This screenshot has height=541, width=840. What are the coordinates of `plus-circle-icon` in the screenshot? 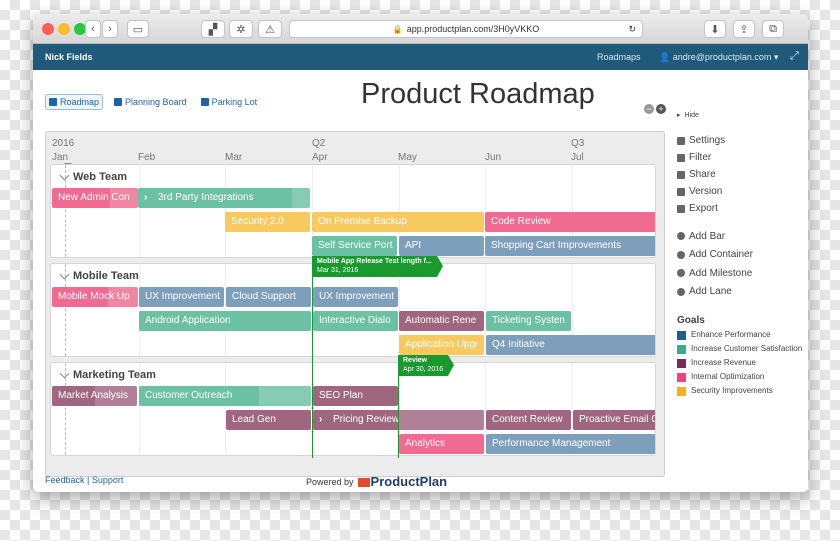 It's located at (681, 273).